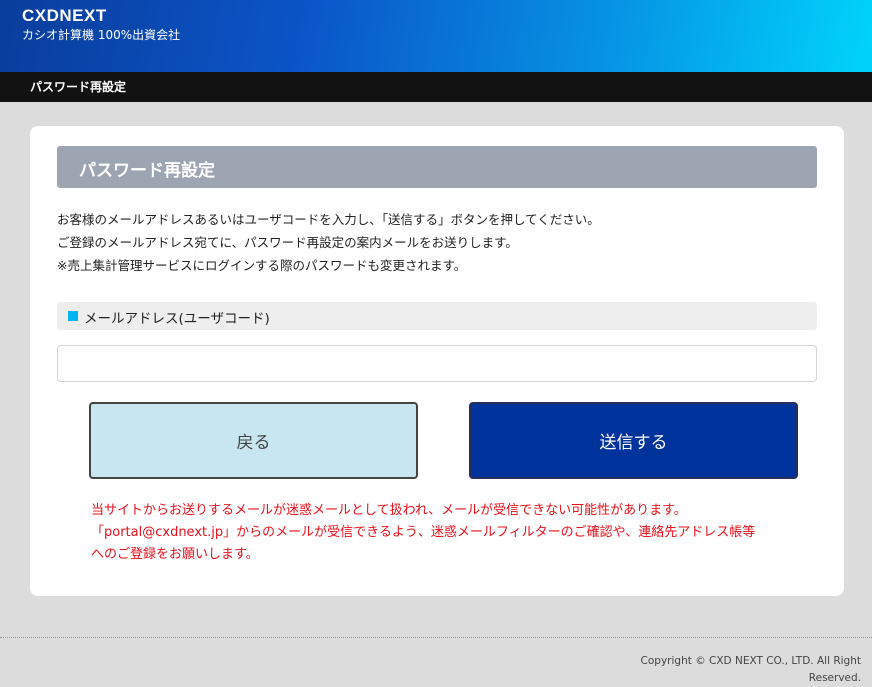  I want to click on top-banner: CXDNEXT カシオ計算機 100%出資会社, so click(436, 36).